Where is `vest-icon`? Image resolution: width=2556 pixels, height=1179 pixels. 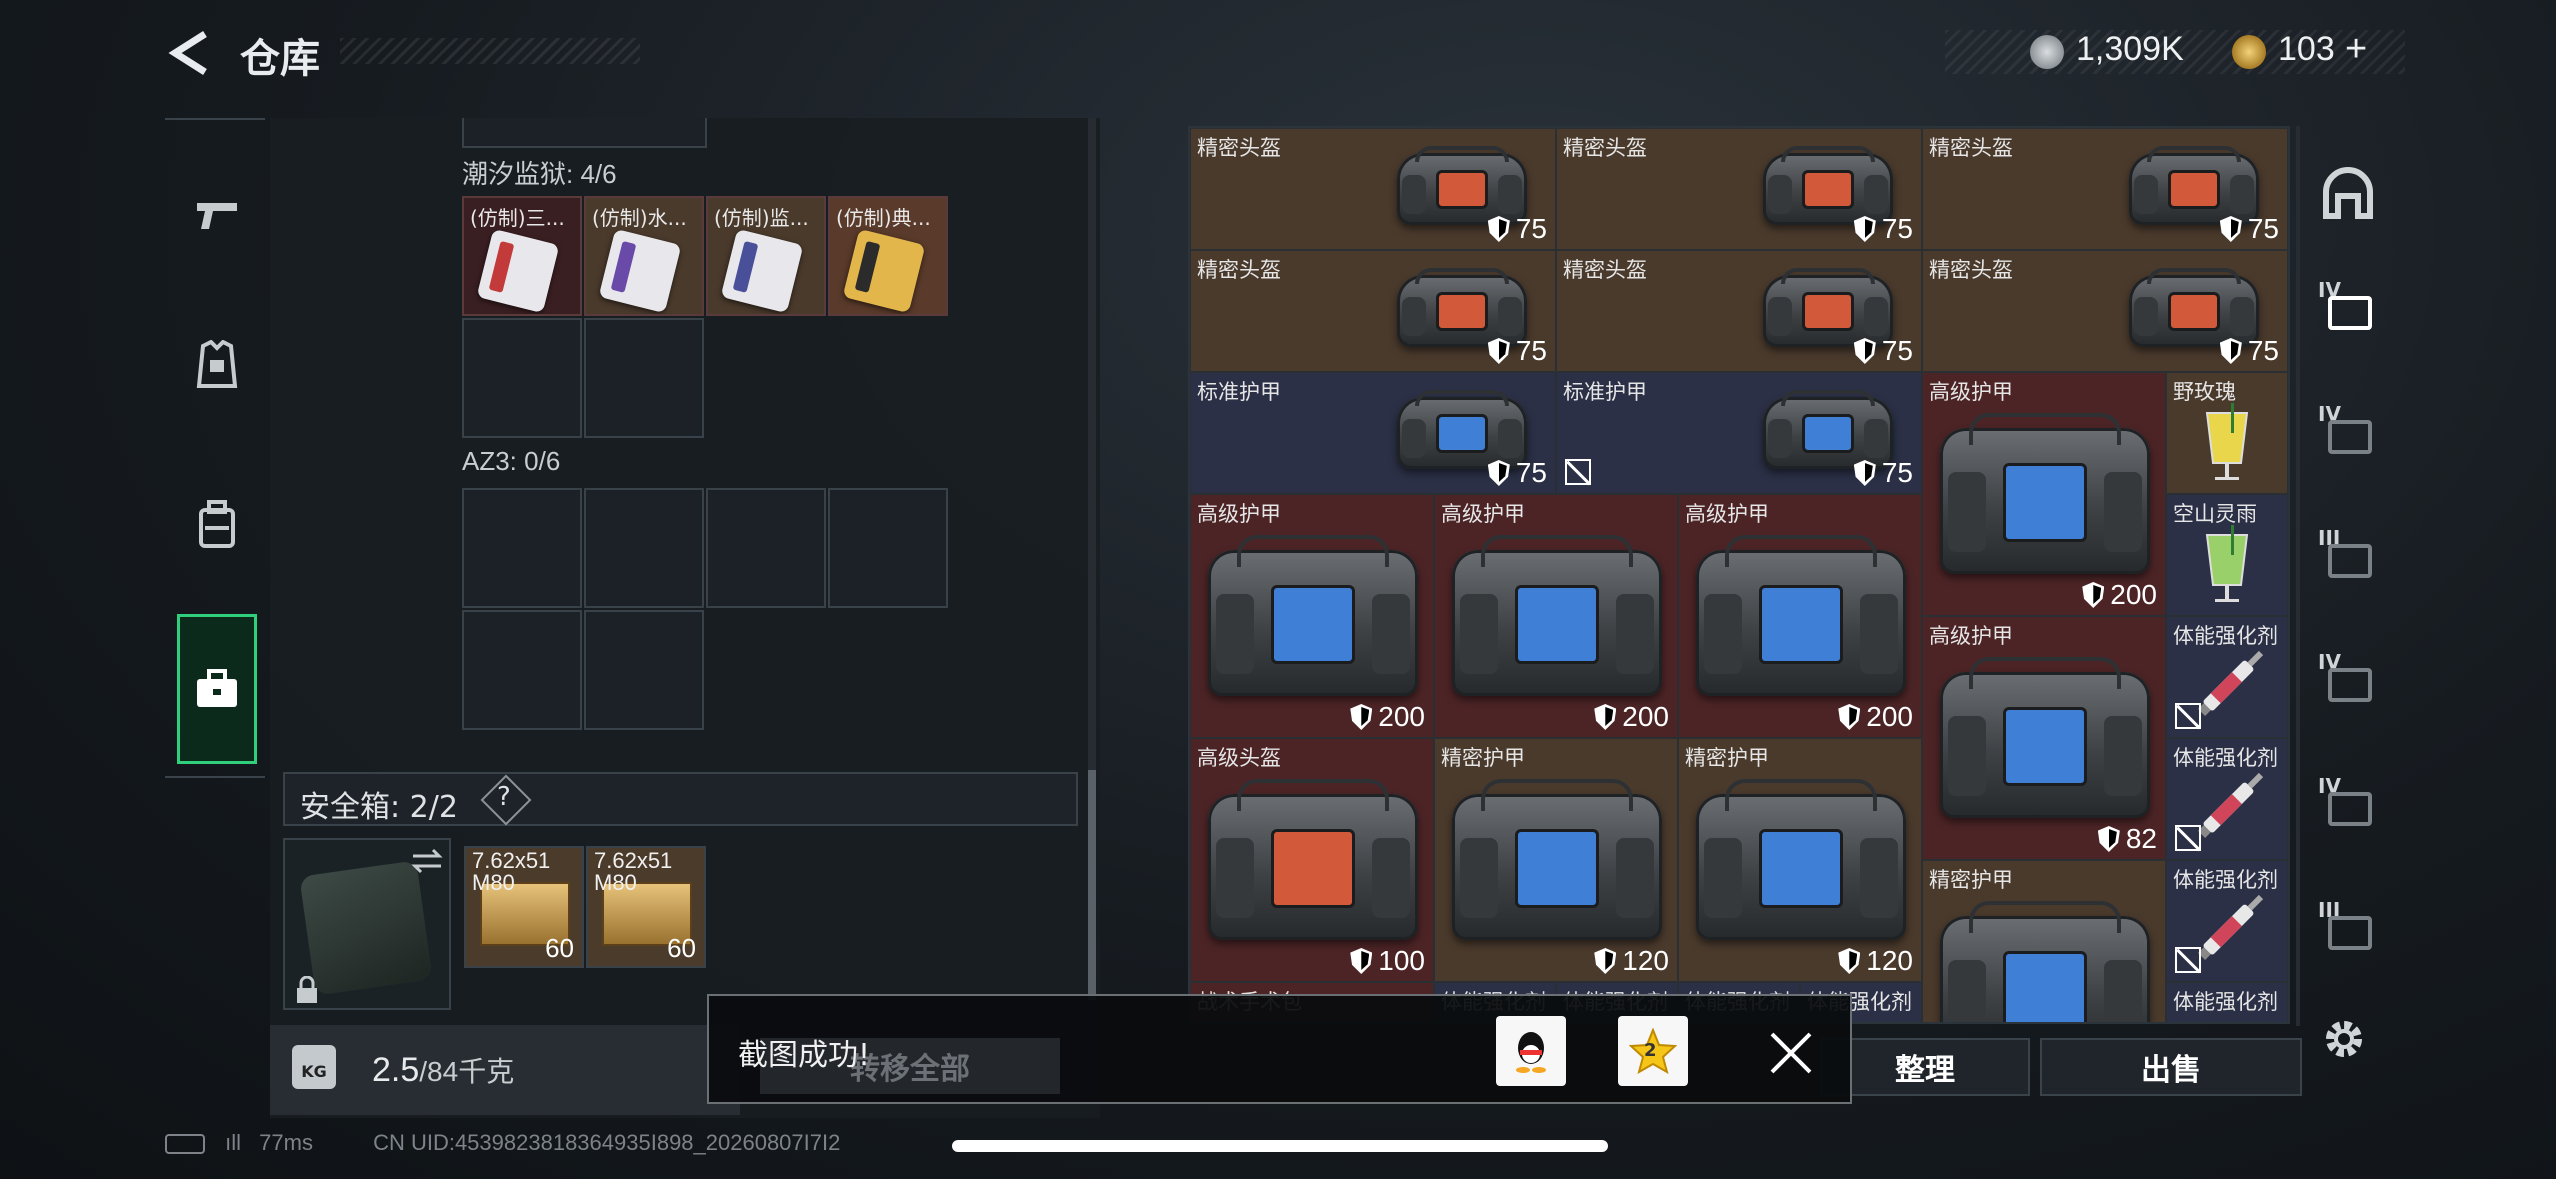
vest-icon is located at coordinates (217, 364).